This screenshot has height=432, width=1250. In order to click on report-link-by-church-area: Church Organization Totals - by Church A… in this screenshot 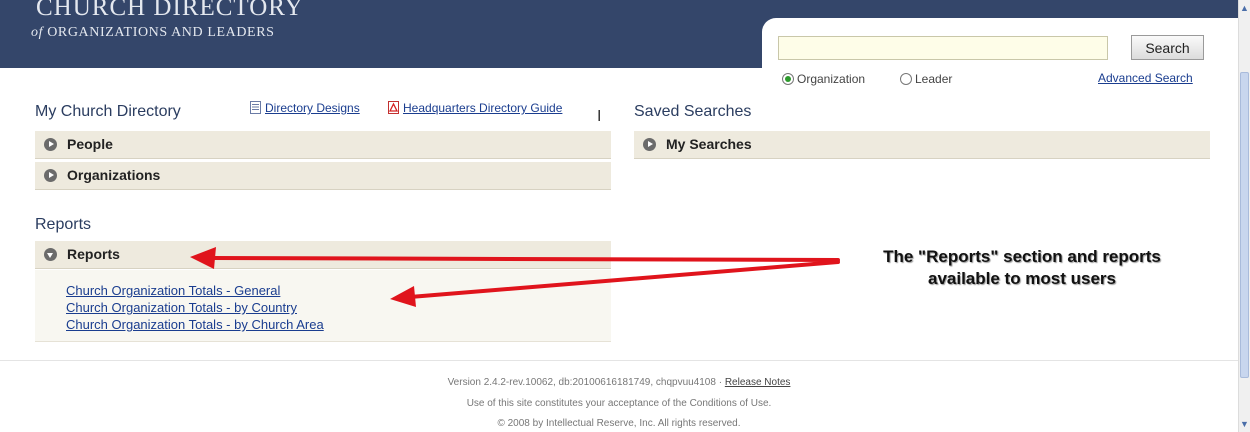, I will do `click(195, 324)`.